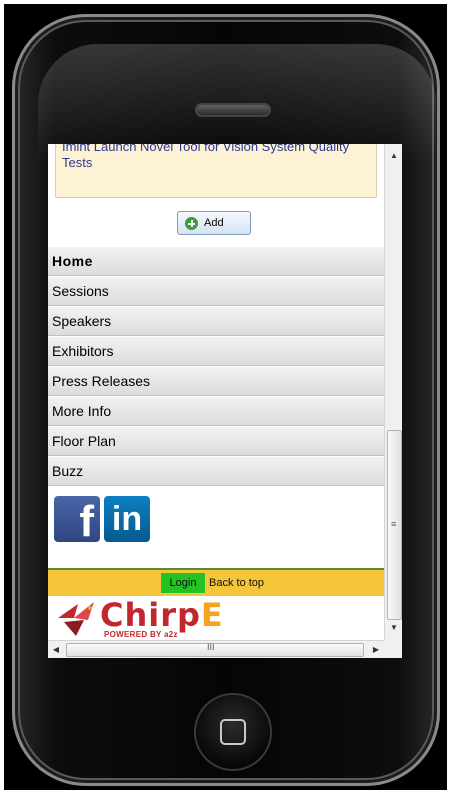 The height and width of the screenshot is (794, 451). I want to click on footer-bar: Login Back to top, so click(216, 583).